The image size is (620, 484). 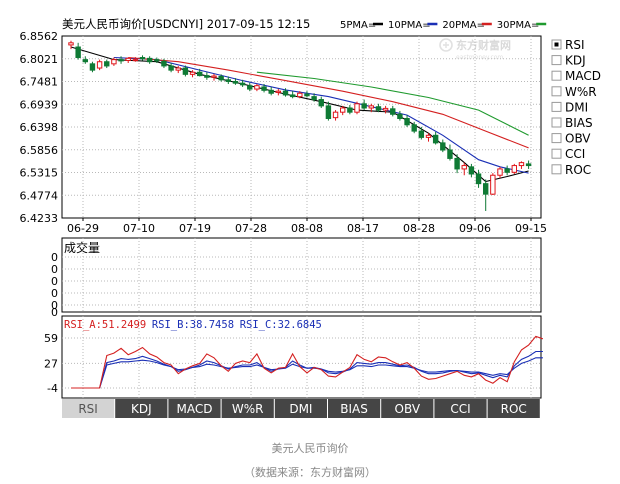 I want to click on indicator-tab-bar: RSI KDJ MACD W%R DMI BIAS OBV CCI ROC, so click(x=301, y=408).